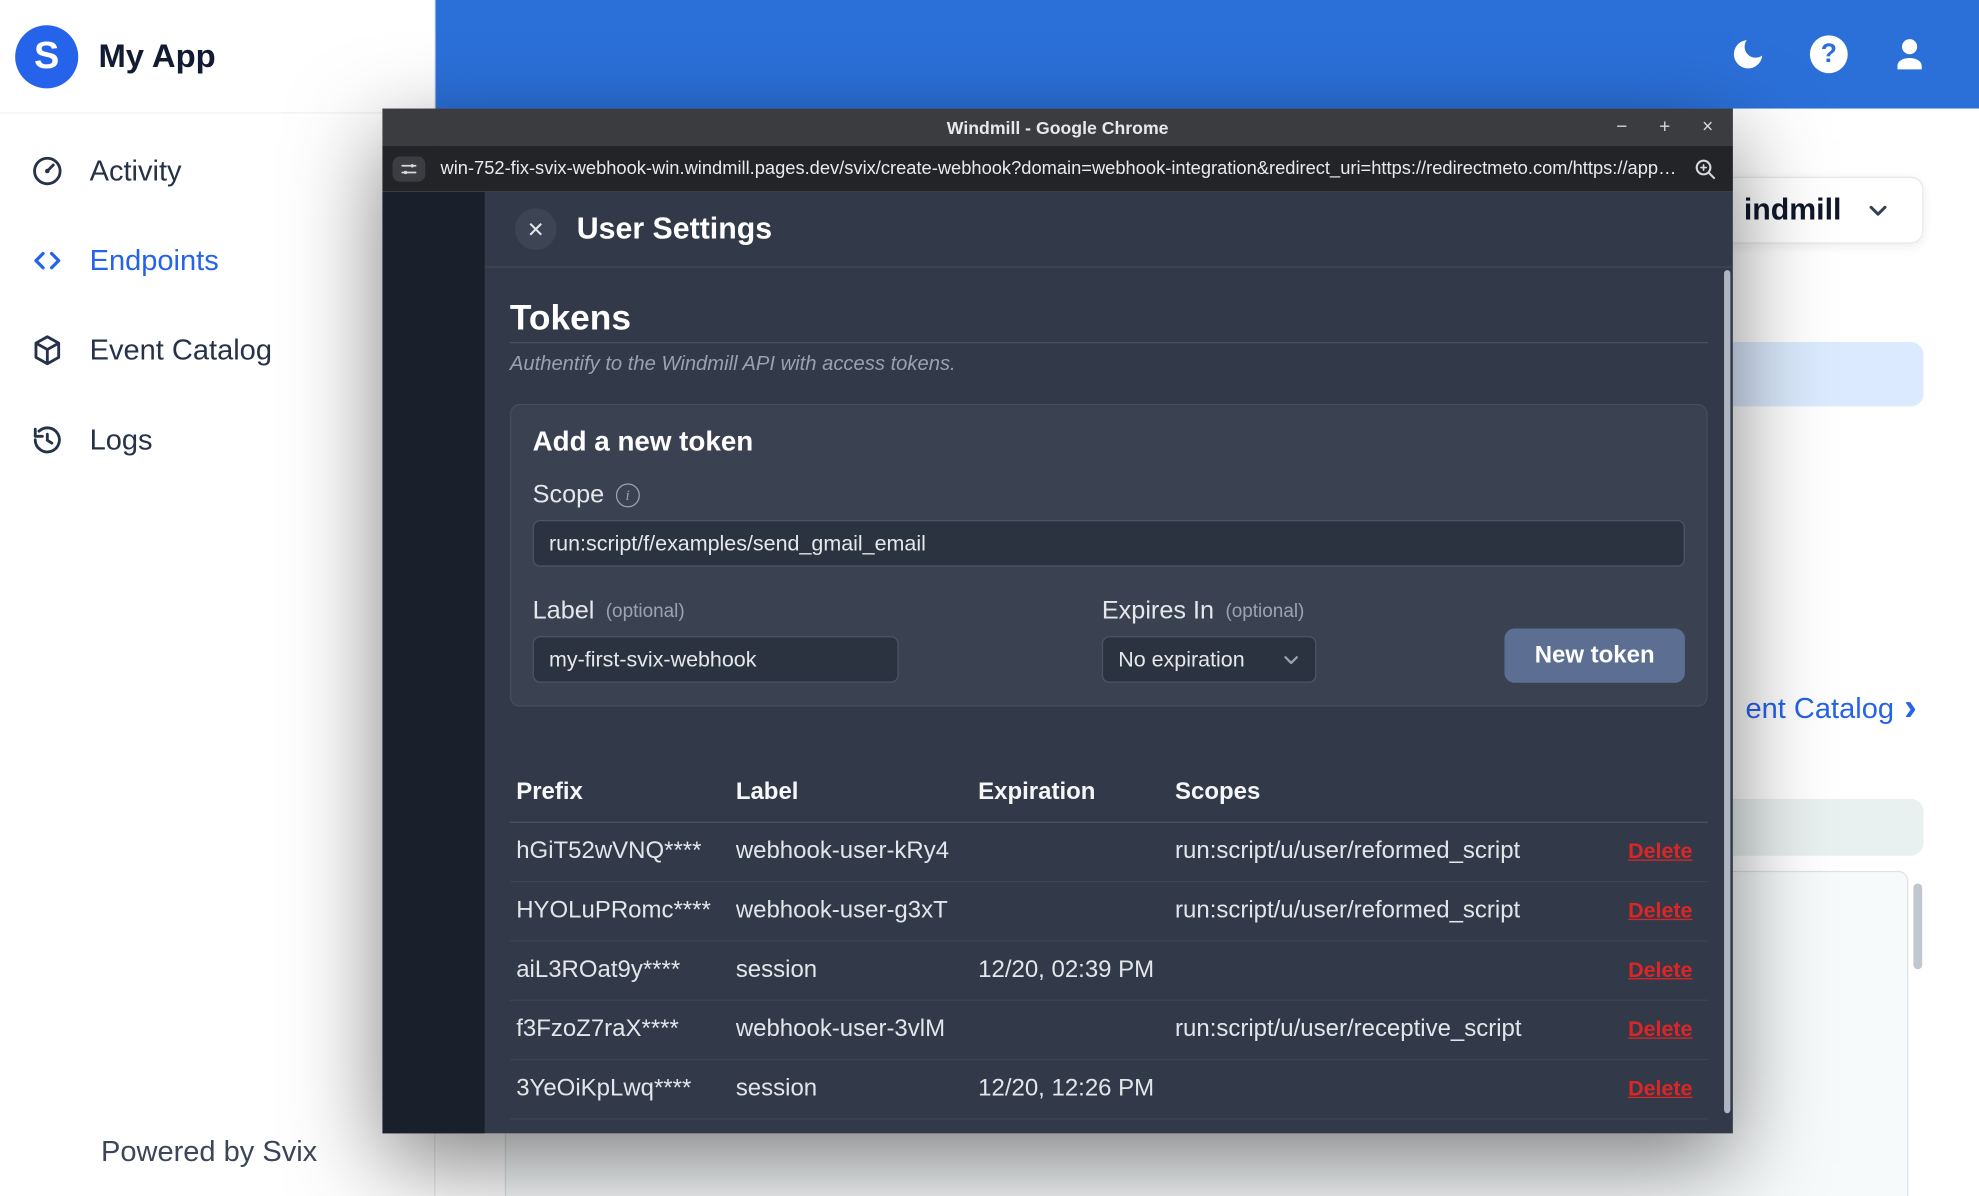 The height and width of the screenshot is (1196, 1979). What do you see at coordinates (841, 910) in the screenshot?
I see `token-label: webhook-user-g3xT` at bounding box center [841, 910].